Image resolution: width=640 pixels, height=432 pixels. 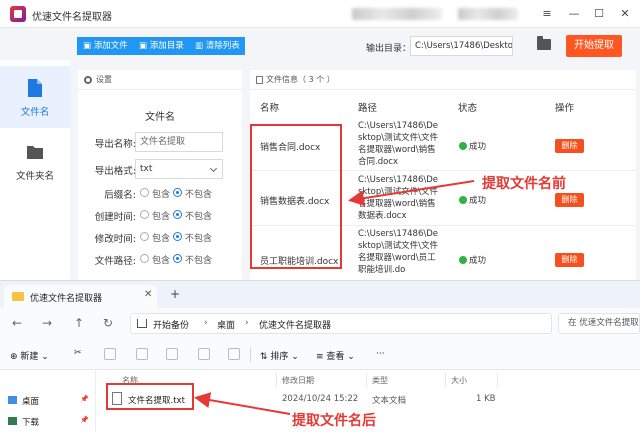 What do you see at coordinates (461, 46) in the screenshot?
I see `output-dir-input: C:\Users\17486\Deskto` at bounding box center [461, 46].